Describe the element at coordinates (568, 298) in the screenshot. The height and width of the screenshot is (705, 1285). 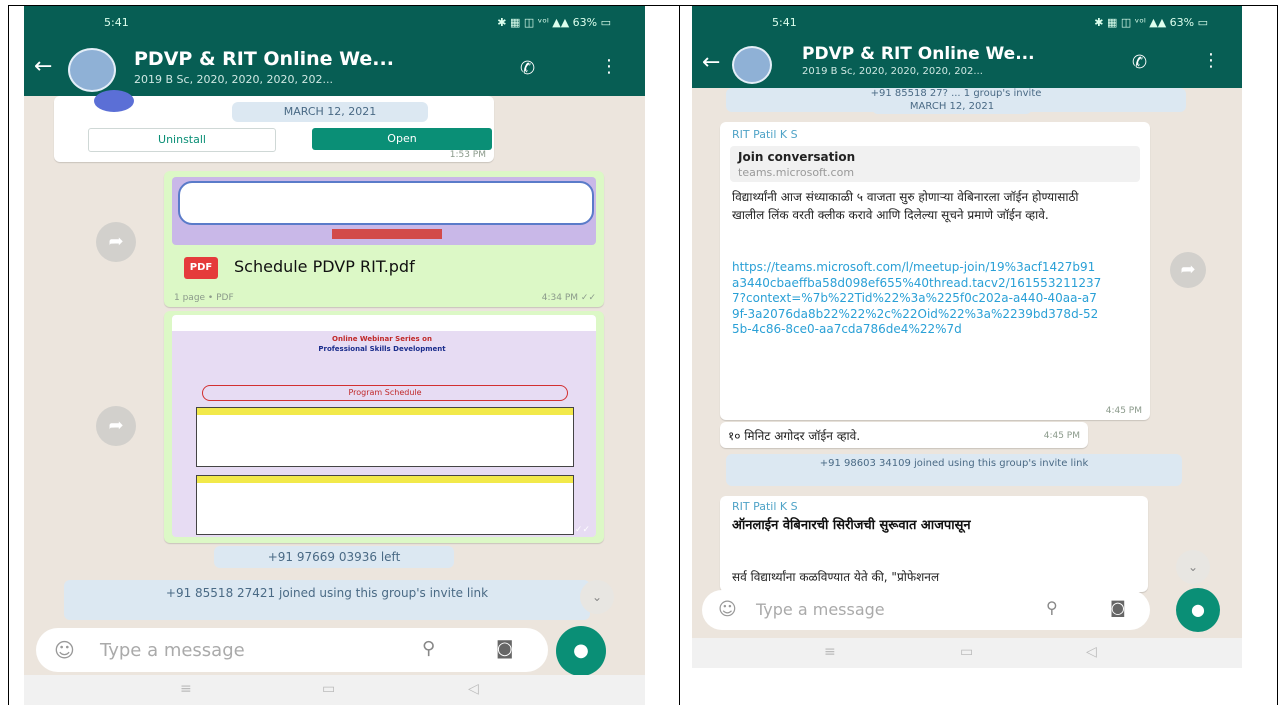
I see `message-time: 4:34 PM ✓✓` at that location.